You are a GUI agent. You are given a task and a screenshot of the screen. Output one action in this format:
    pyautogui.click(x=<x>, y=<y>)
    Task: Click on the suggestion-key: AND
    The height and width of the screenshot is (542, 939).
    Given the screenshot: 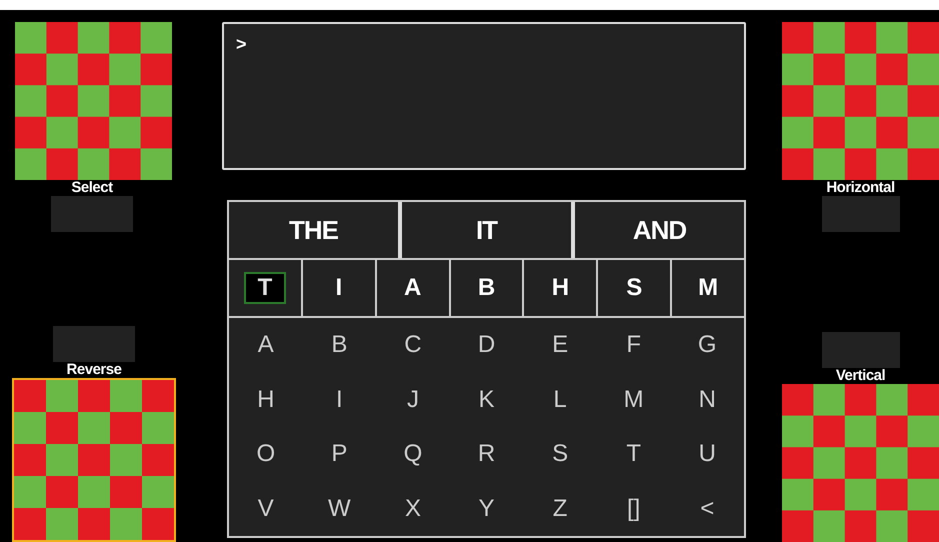 What is the action you would take?
    pyautogui.click(x=657, y=230)
    